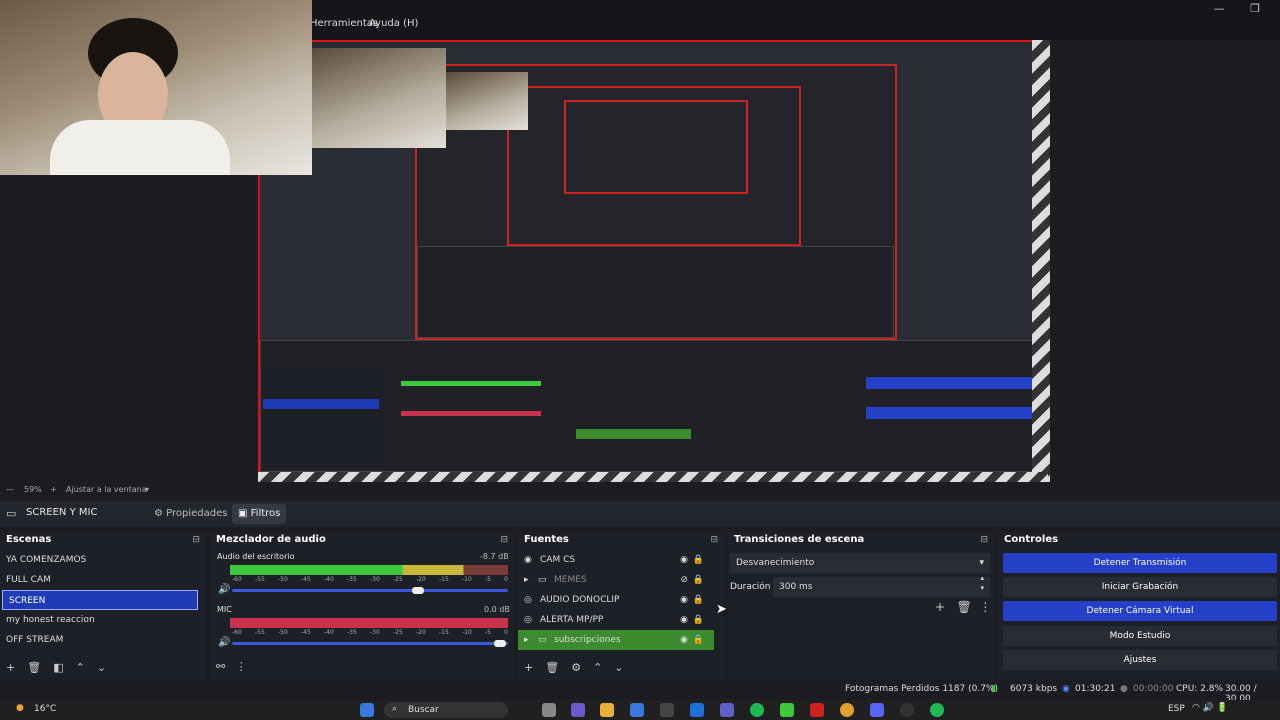  I want to click on windows-start-icon, so click(367, 710).